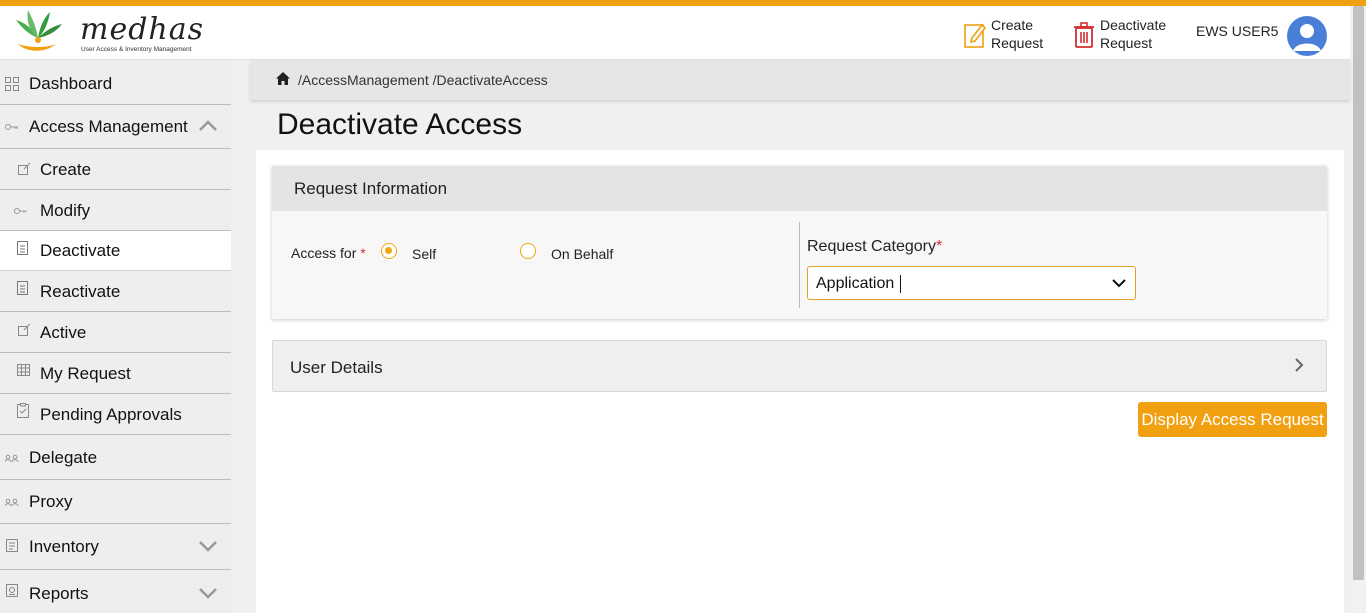  Describe the element at coordinates (80, 291) in the screenshot. I see `sidebar-item-label: Reactivate` at that location.